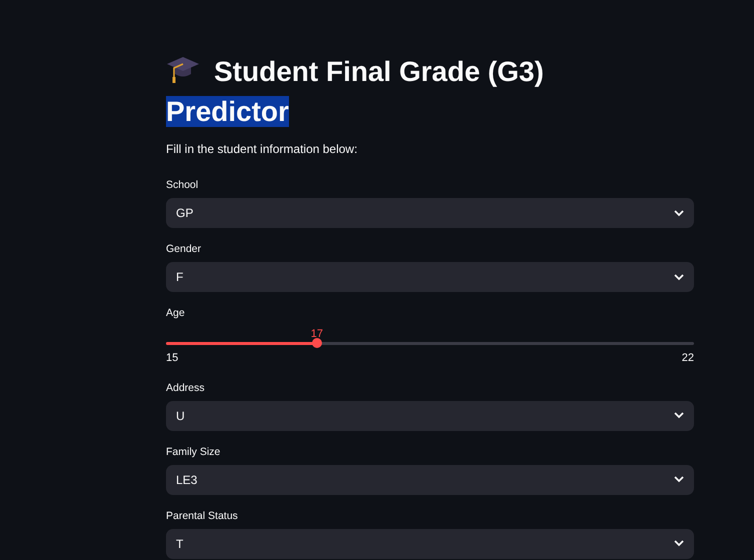 This screenshot has width=754, height=560. Describe the element at coordinates (182, 185) in the screenshot. I see `field-label: School` at that location.